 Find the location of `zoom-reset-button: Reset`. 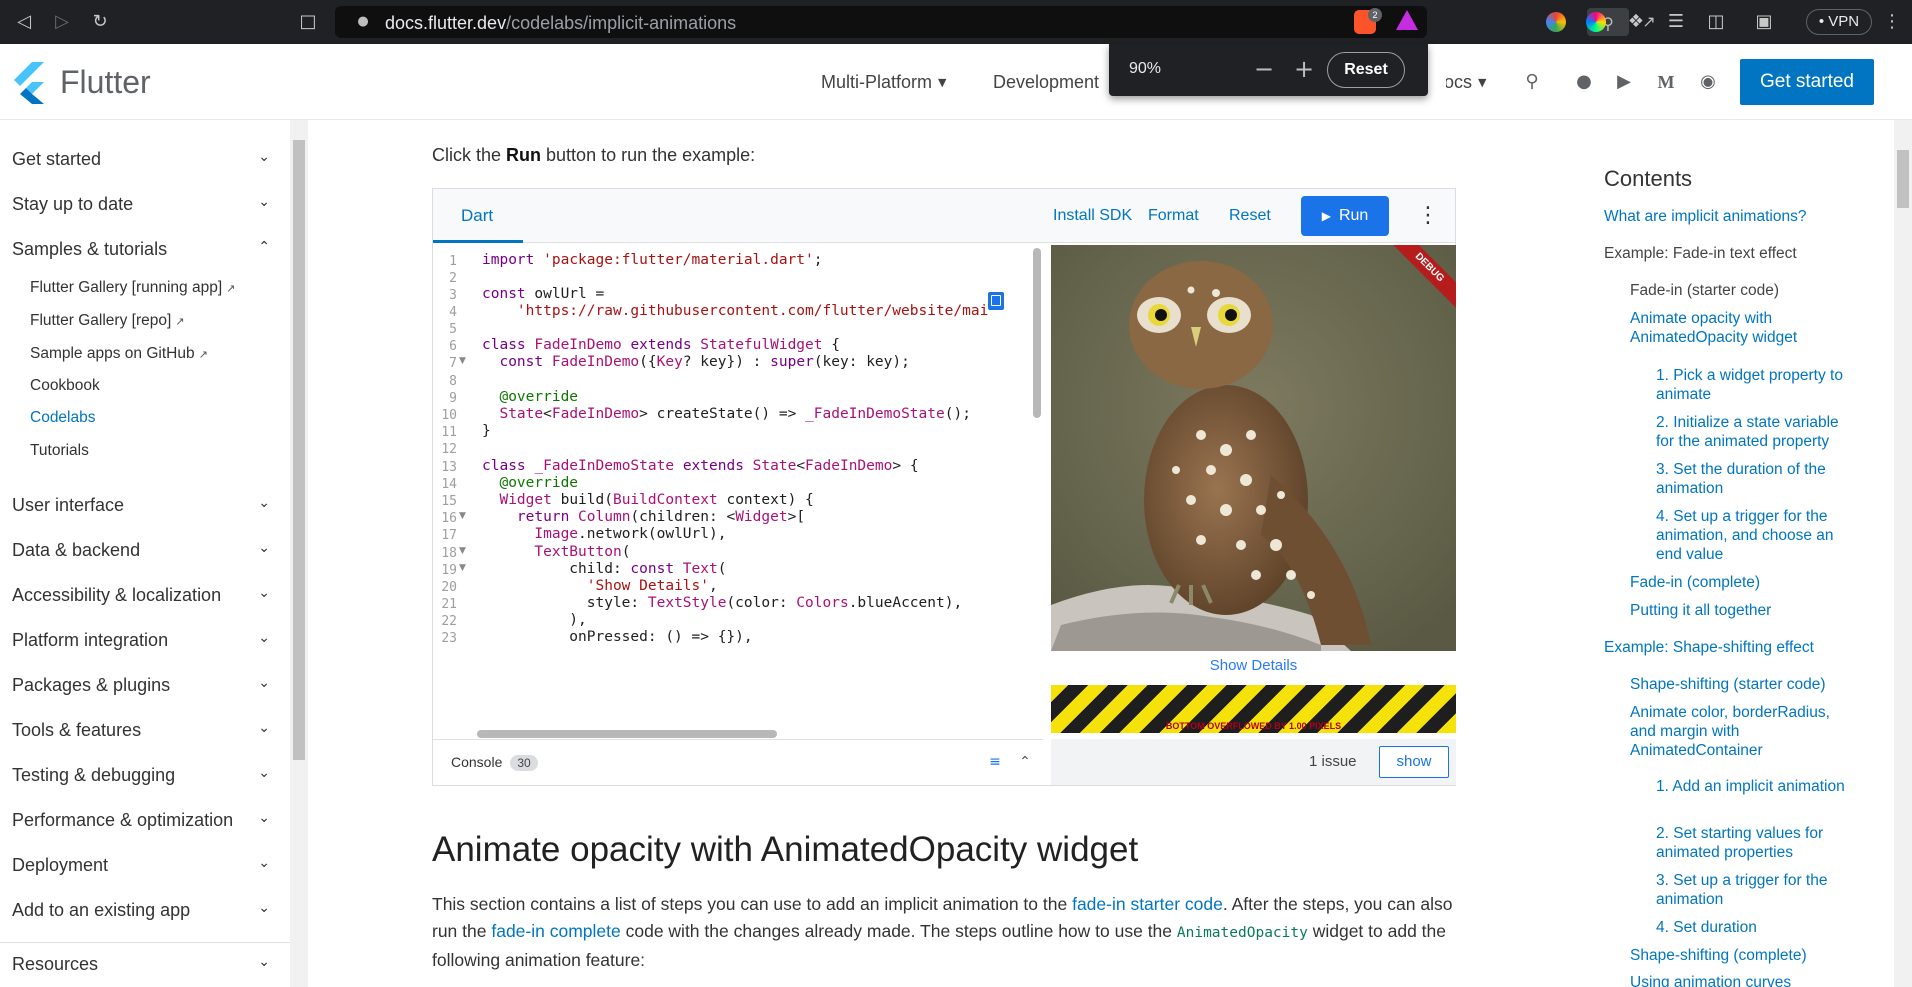

zoom-reset-button: Reset is located at coordinates (1366, 70).